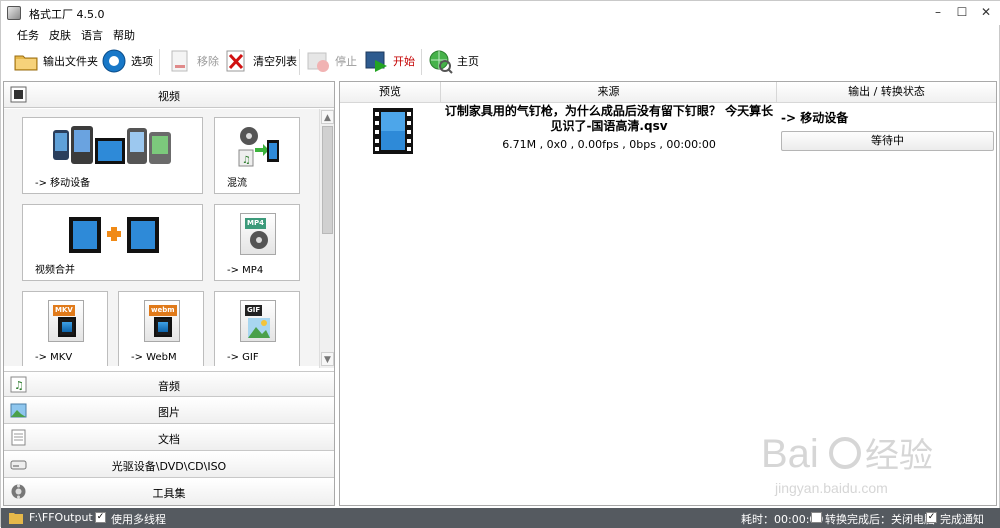 The height and width of the screenshot is (528, 1000). I want to click on completion-notify-checkbox: ✓, so click(931, 517).